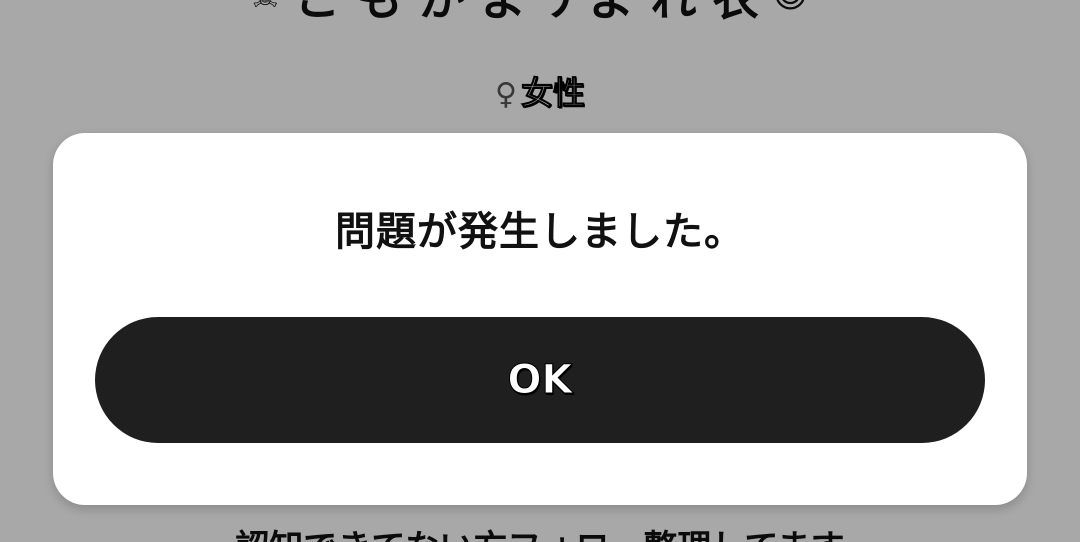 The height and width of the screenshot is (542, 1080). What do you see at coordinates (540, 232) in the screenshot?
I see `error-message: 問題が発生しました。` at bounding box center [540, 232].